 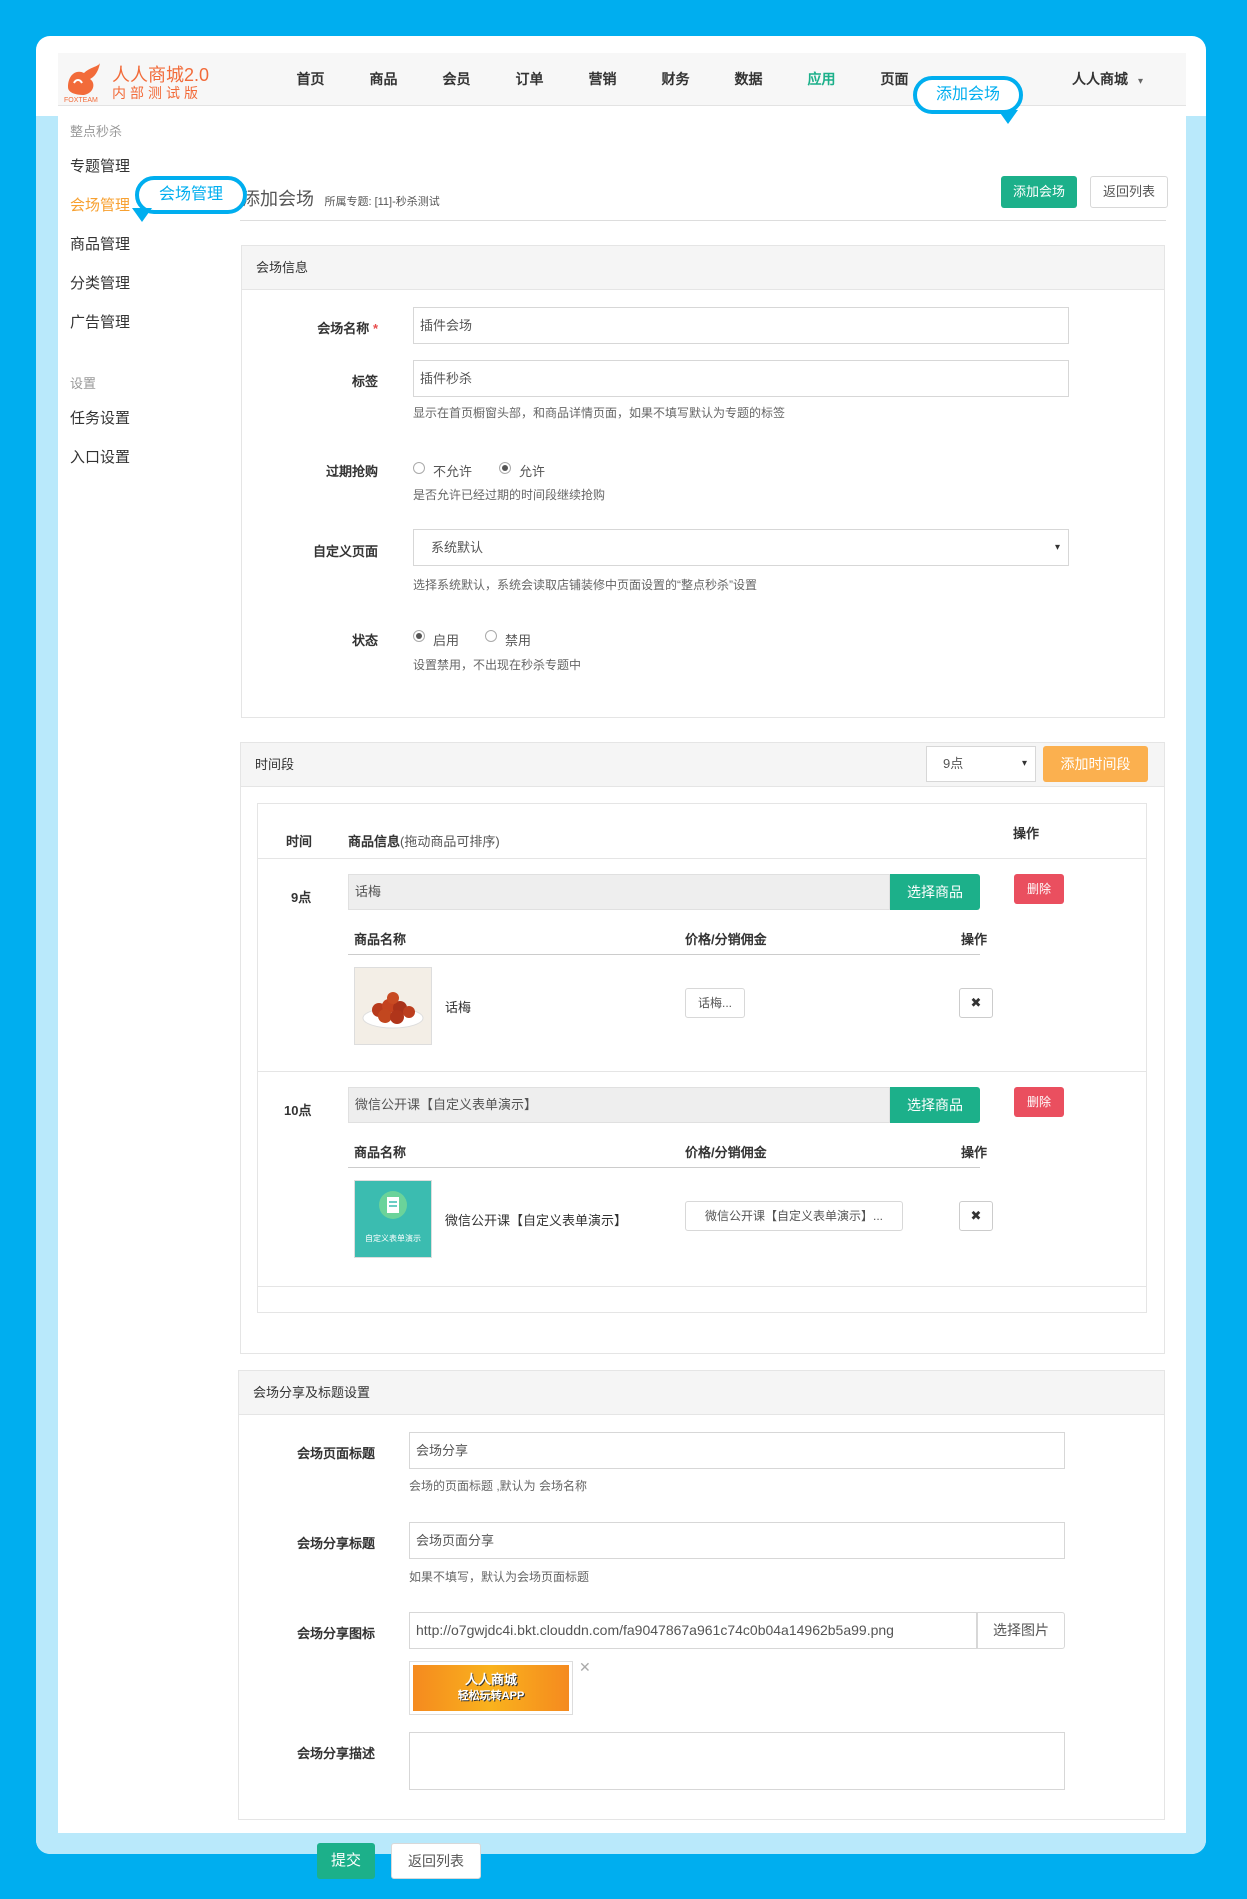 I want to click on nav-goods: 商品, so click(x=383, y=79).